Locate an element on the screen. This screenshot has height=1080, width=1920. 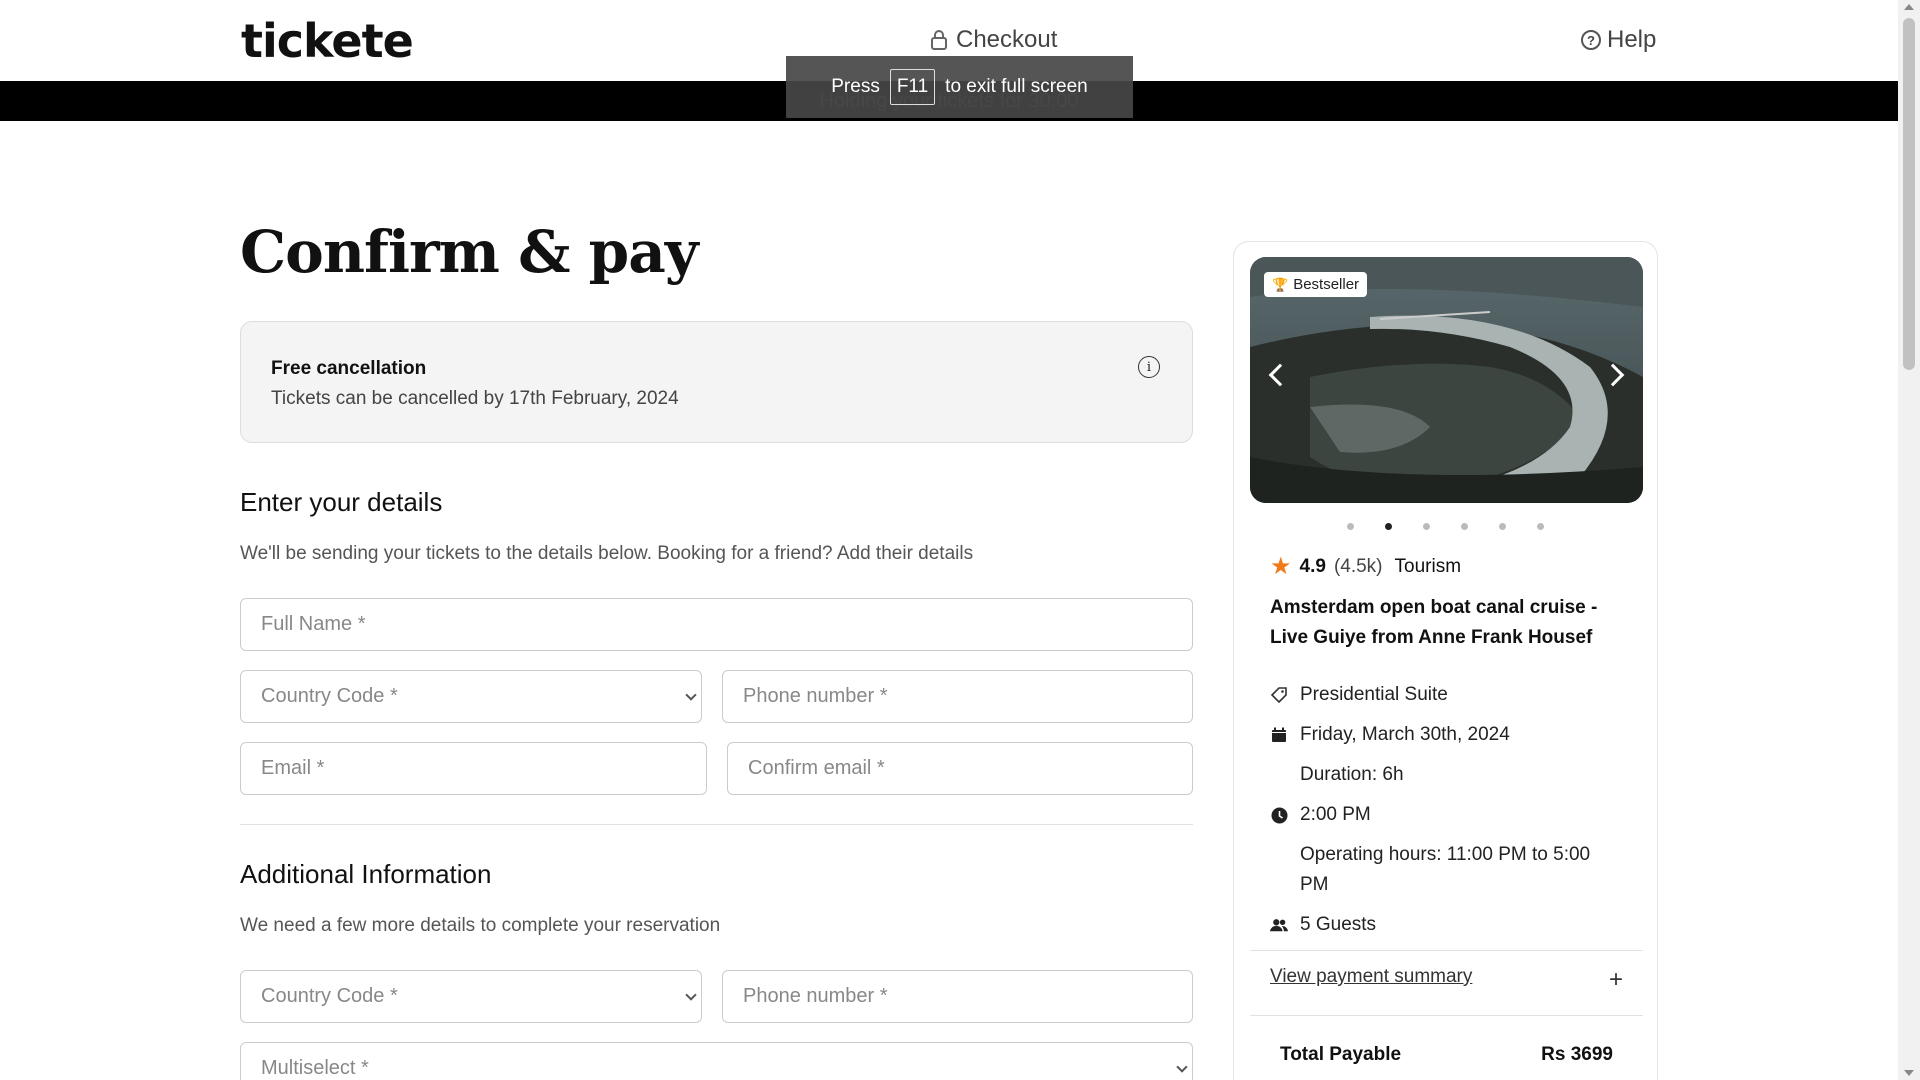
logo: tickete is located at coordinates (327, 41).